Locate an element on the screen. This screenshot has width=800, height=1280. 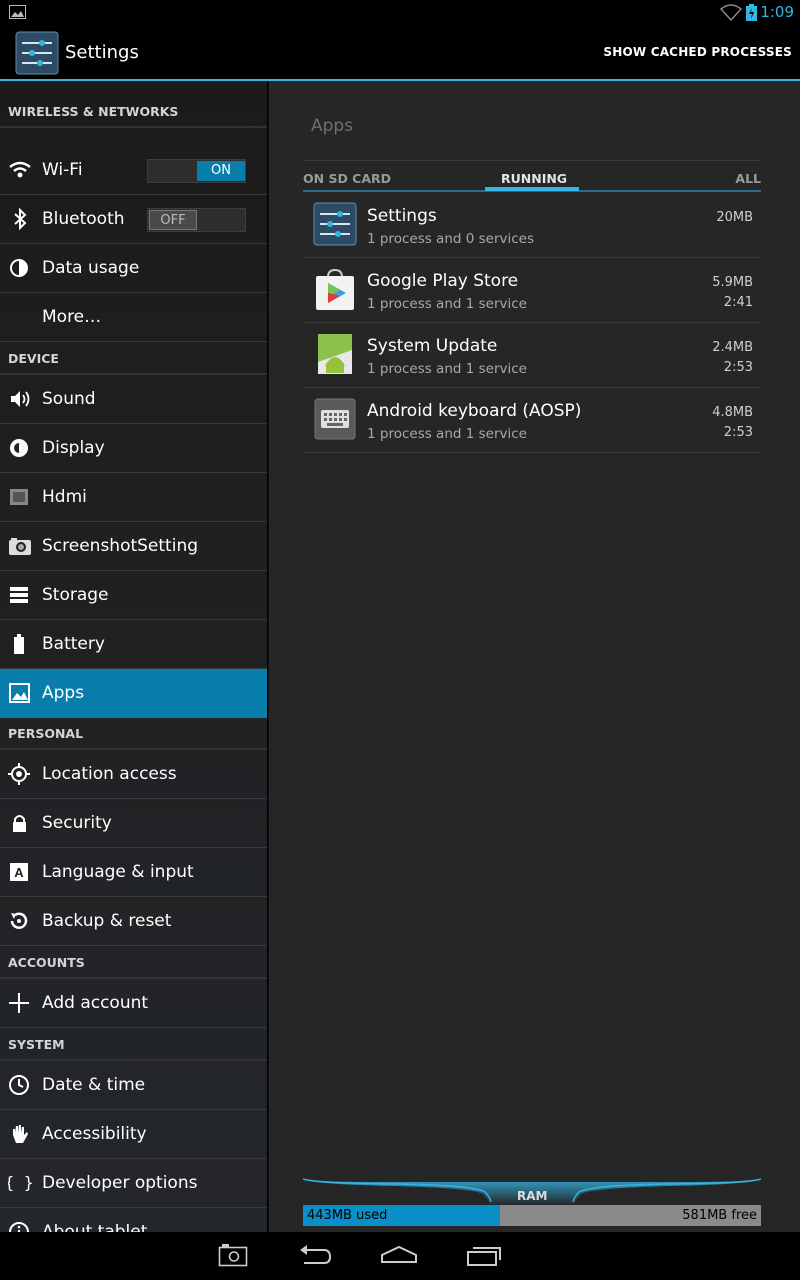
home-icon is located at coordinates (399, 1255).